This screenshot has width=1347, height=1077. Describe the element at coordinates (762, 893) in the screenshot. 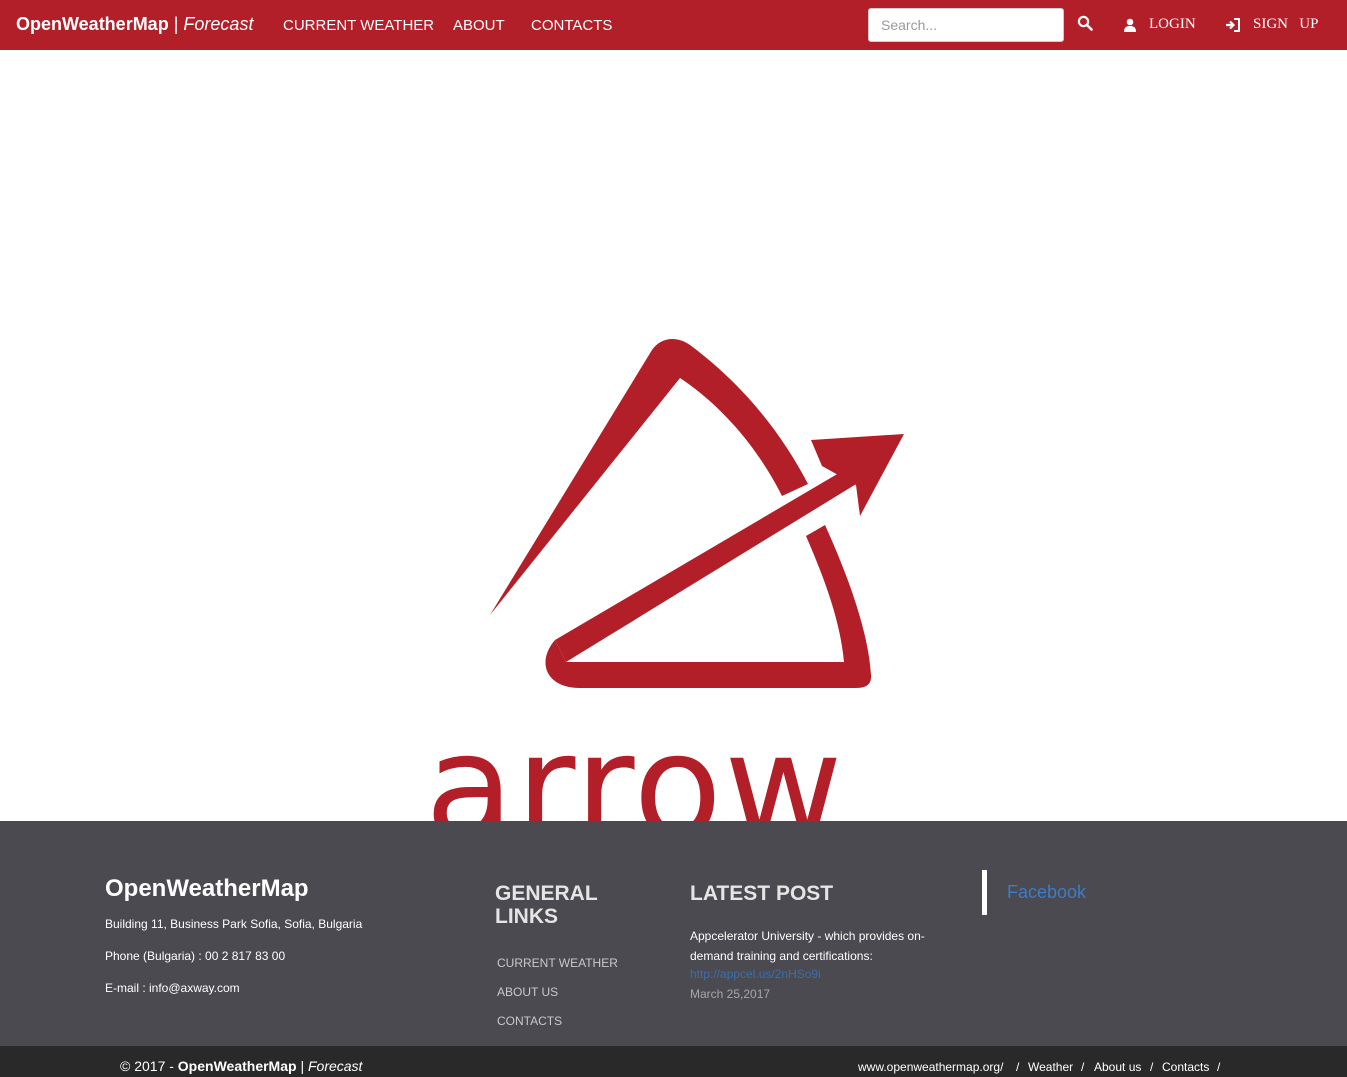

I see `latest-post-heading: LATEST POST` at that location.